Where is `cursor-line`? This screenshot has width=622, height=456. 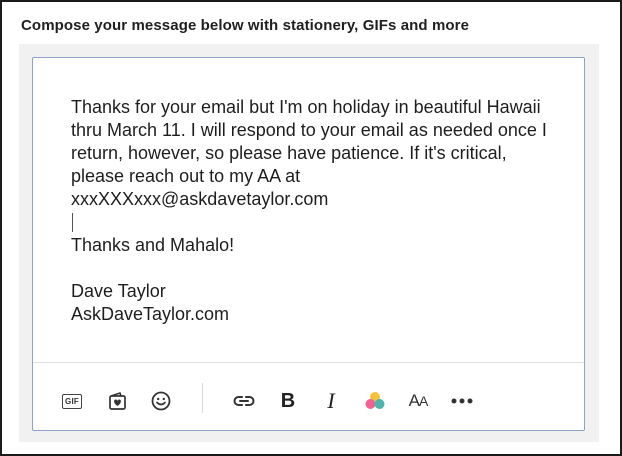
cursor-line is located at coordinates (311, 222).